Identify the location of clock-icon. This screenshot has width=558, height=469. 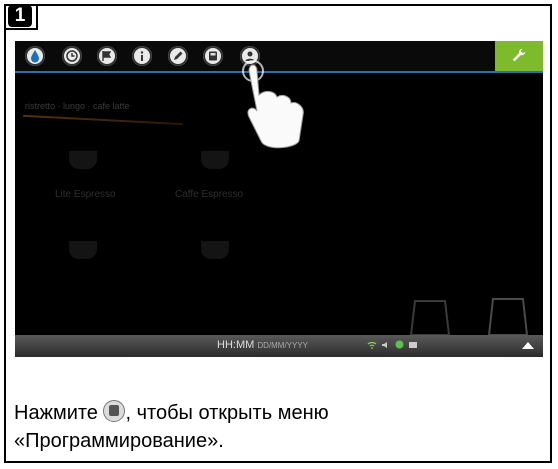
(72, 56).